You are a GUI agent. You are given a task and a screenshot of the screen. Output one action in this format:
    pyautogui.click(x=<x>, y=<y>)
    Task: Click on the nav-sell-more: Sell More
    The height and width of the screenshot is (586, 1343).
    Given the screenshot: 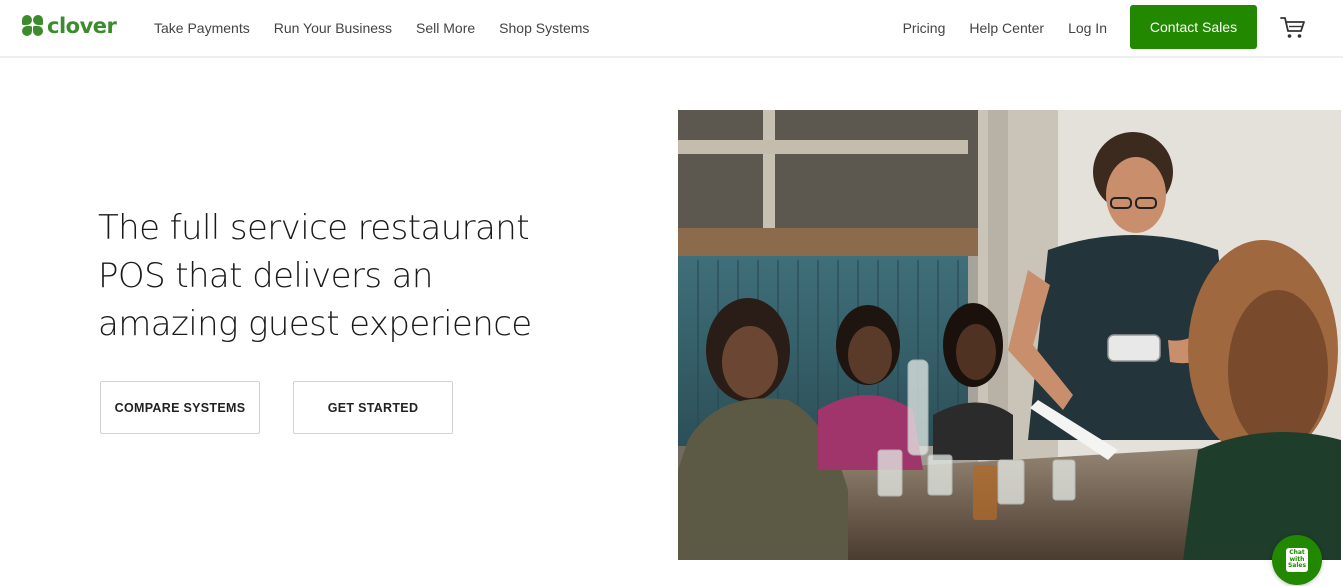 What is the action you would take?
    pyautogui.click(x=445, y=28)
    